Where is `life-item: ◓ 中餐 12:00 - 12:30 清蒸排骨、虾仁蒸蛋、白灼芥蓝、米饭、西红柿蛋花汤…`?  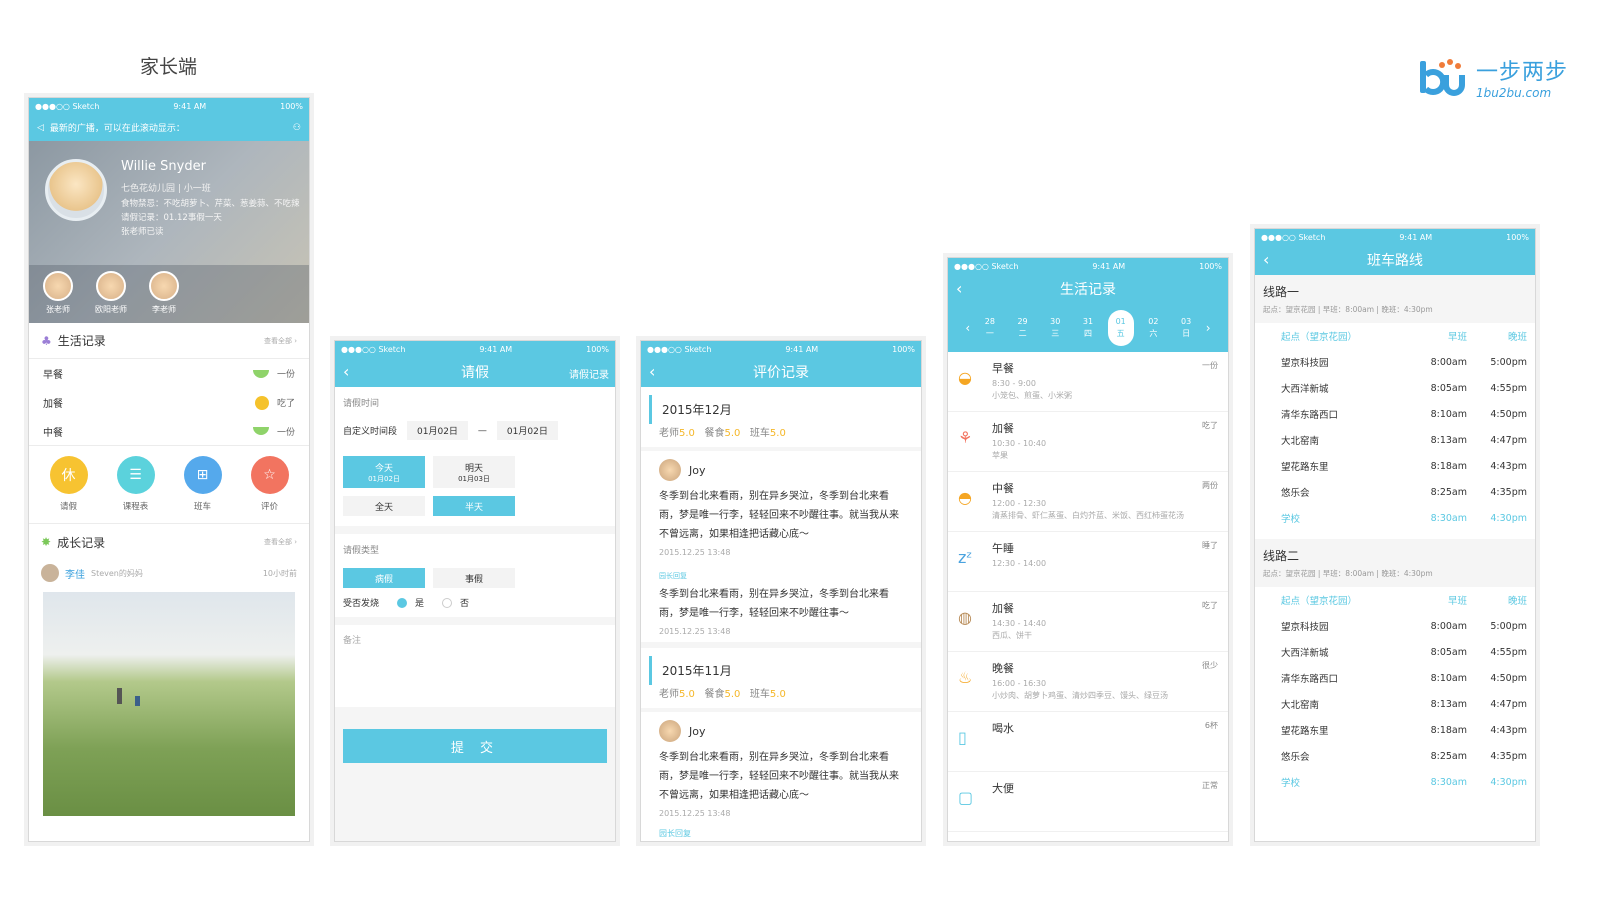
life-item: ◓ 中餐 12:00 - 12:30 清蒸排骨、虾仁蒸蛋、白灼芥蓝、米饭、西红柿蛋花汤… is located at coordinates (1088, 502).